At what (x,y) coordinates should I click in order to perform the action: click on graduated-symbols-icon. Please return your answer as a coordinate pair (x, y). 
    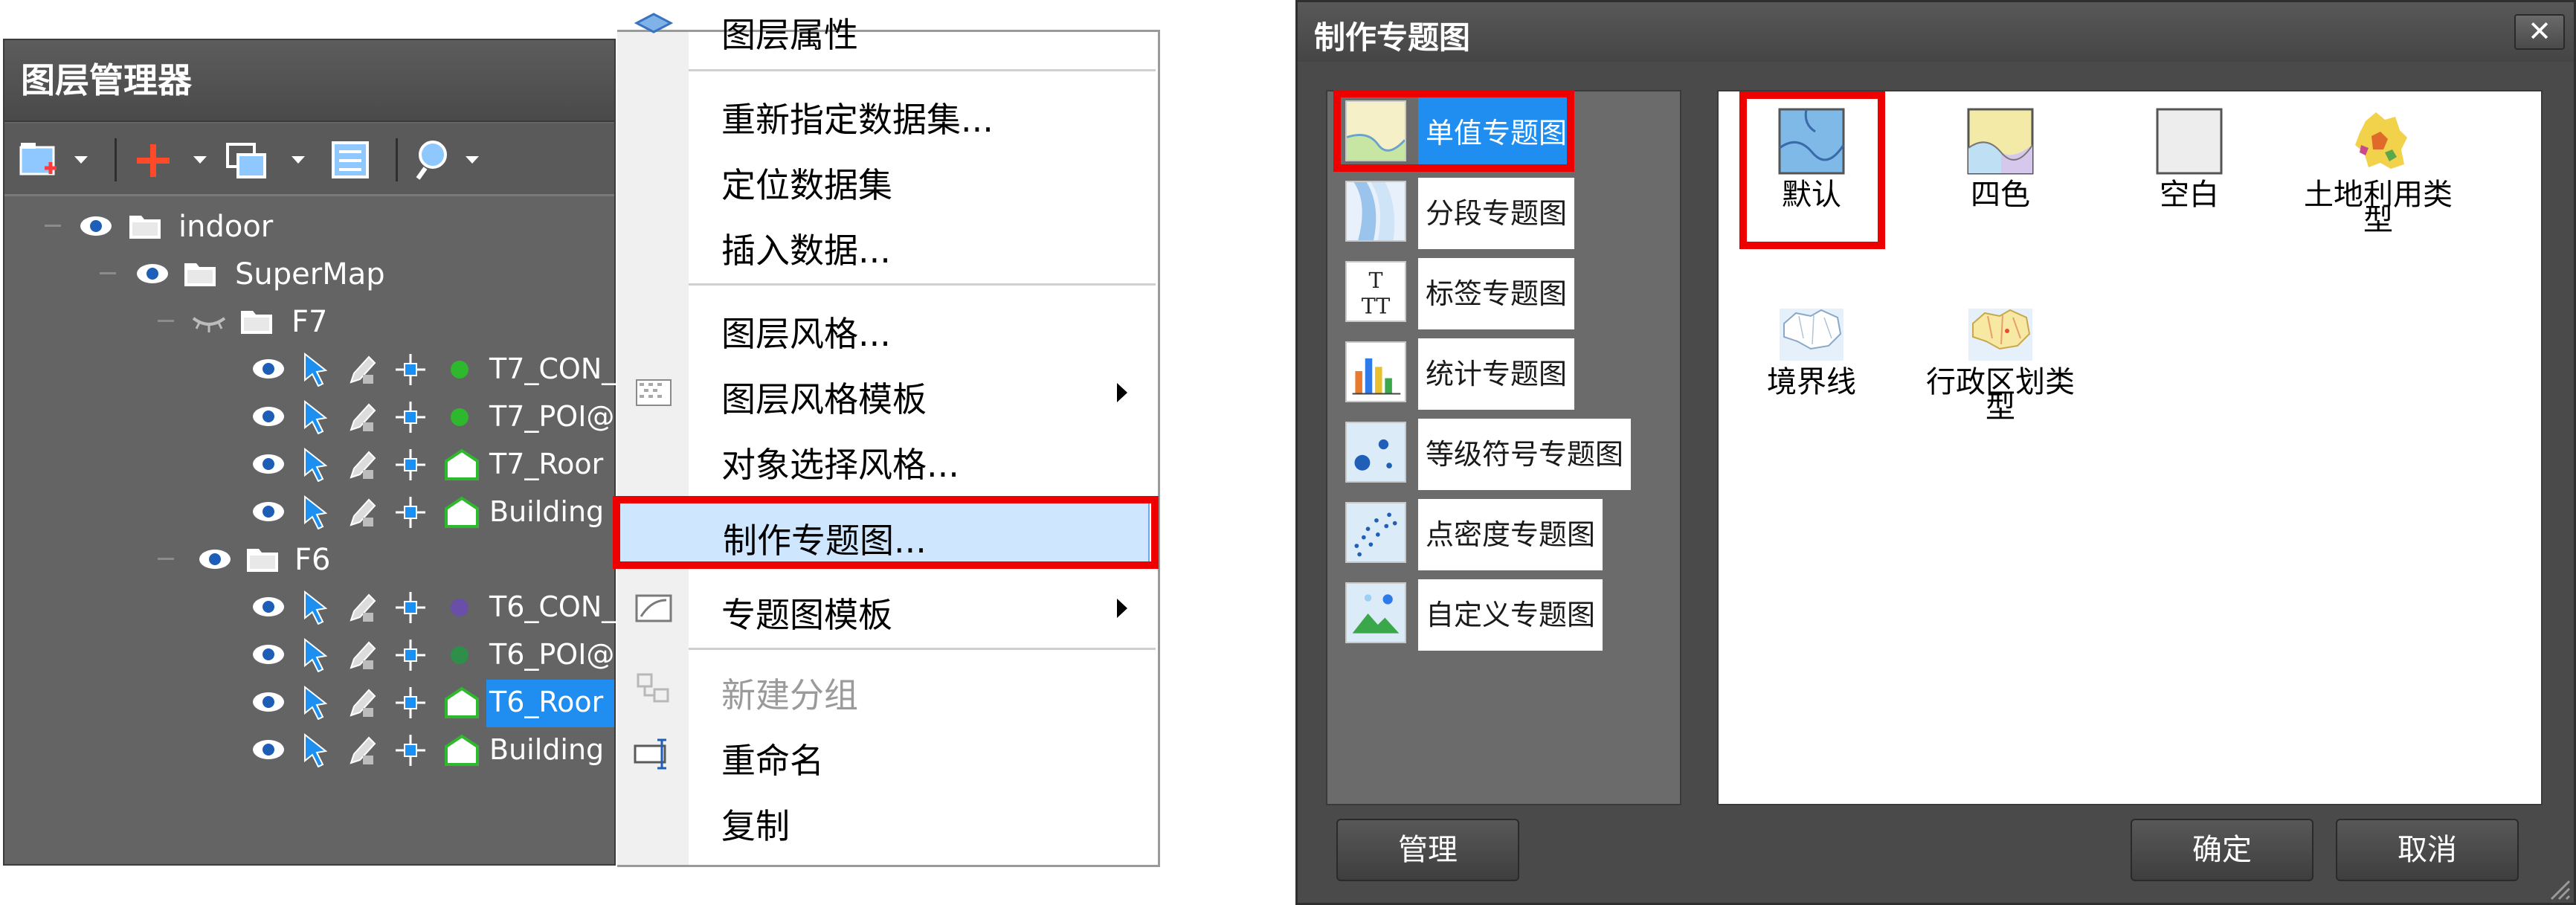
    Looking at the image, I should click on (1375, 452).